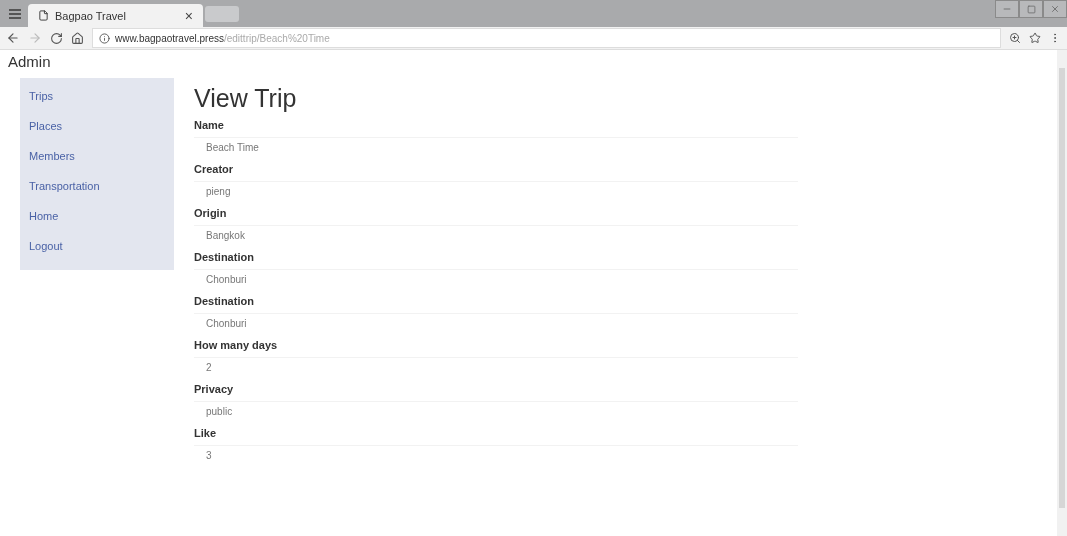 This screenshot has height=536, width=1067. I want to click on maximize-icon, so click(1031, 9).